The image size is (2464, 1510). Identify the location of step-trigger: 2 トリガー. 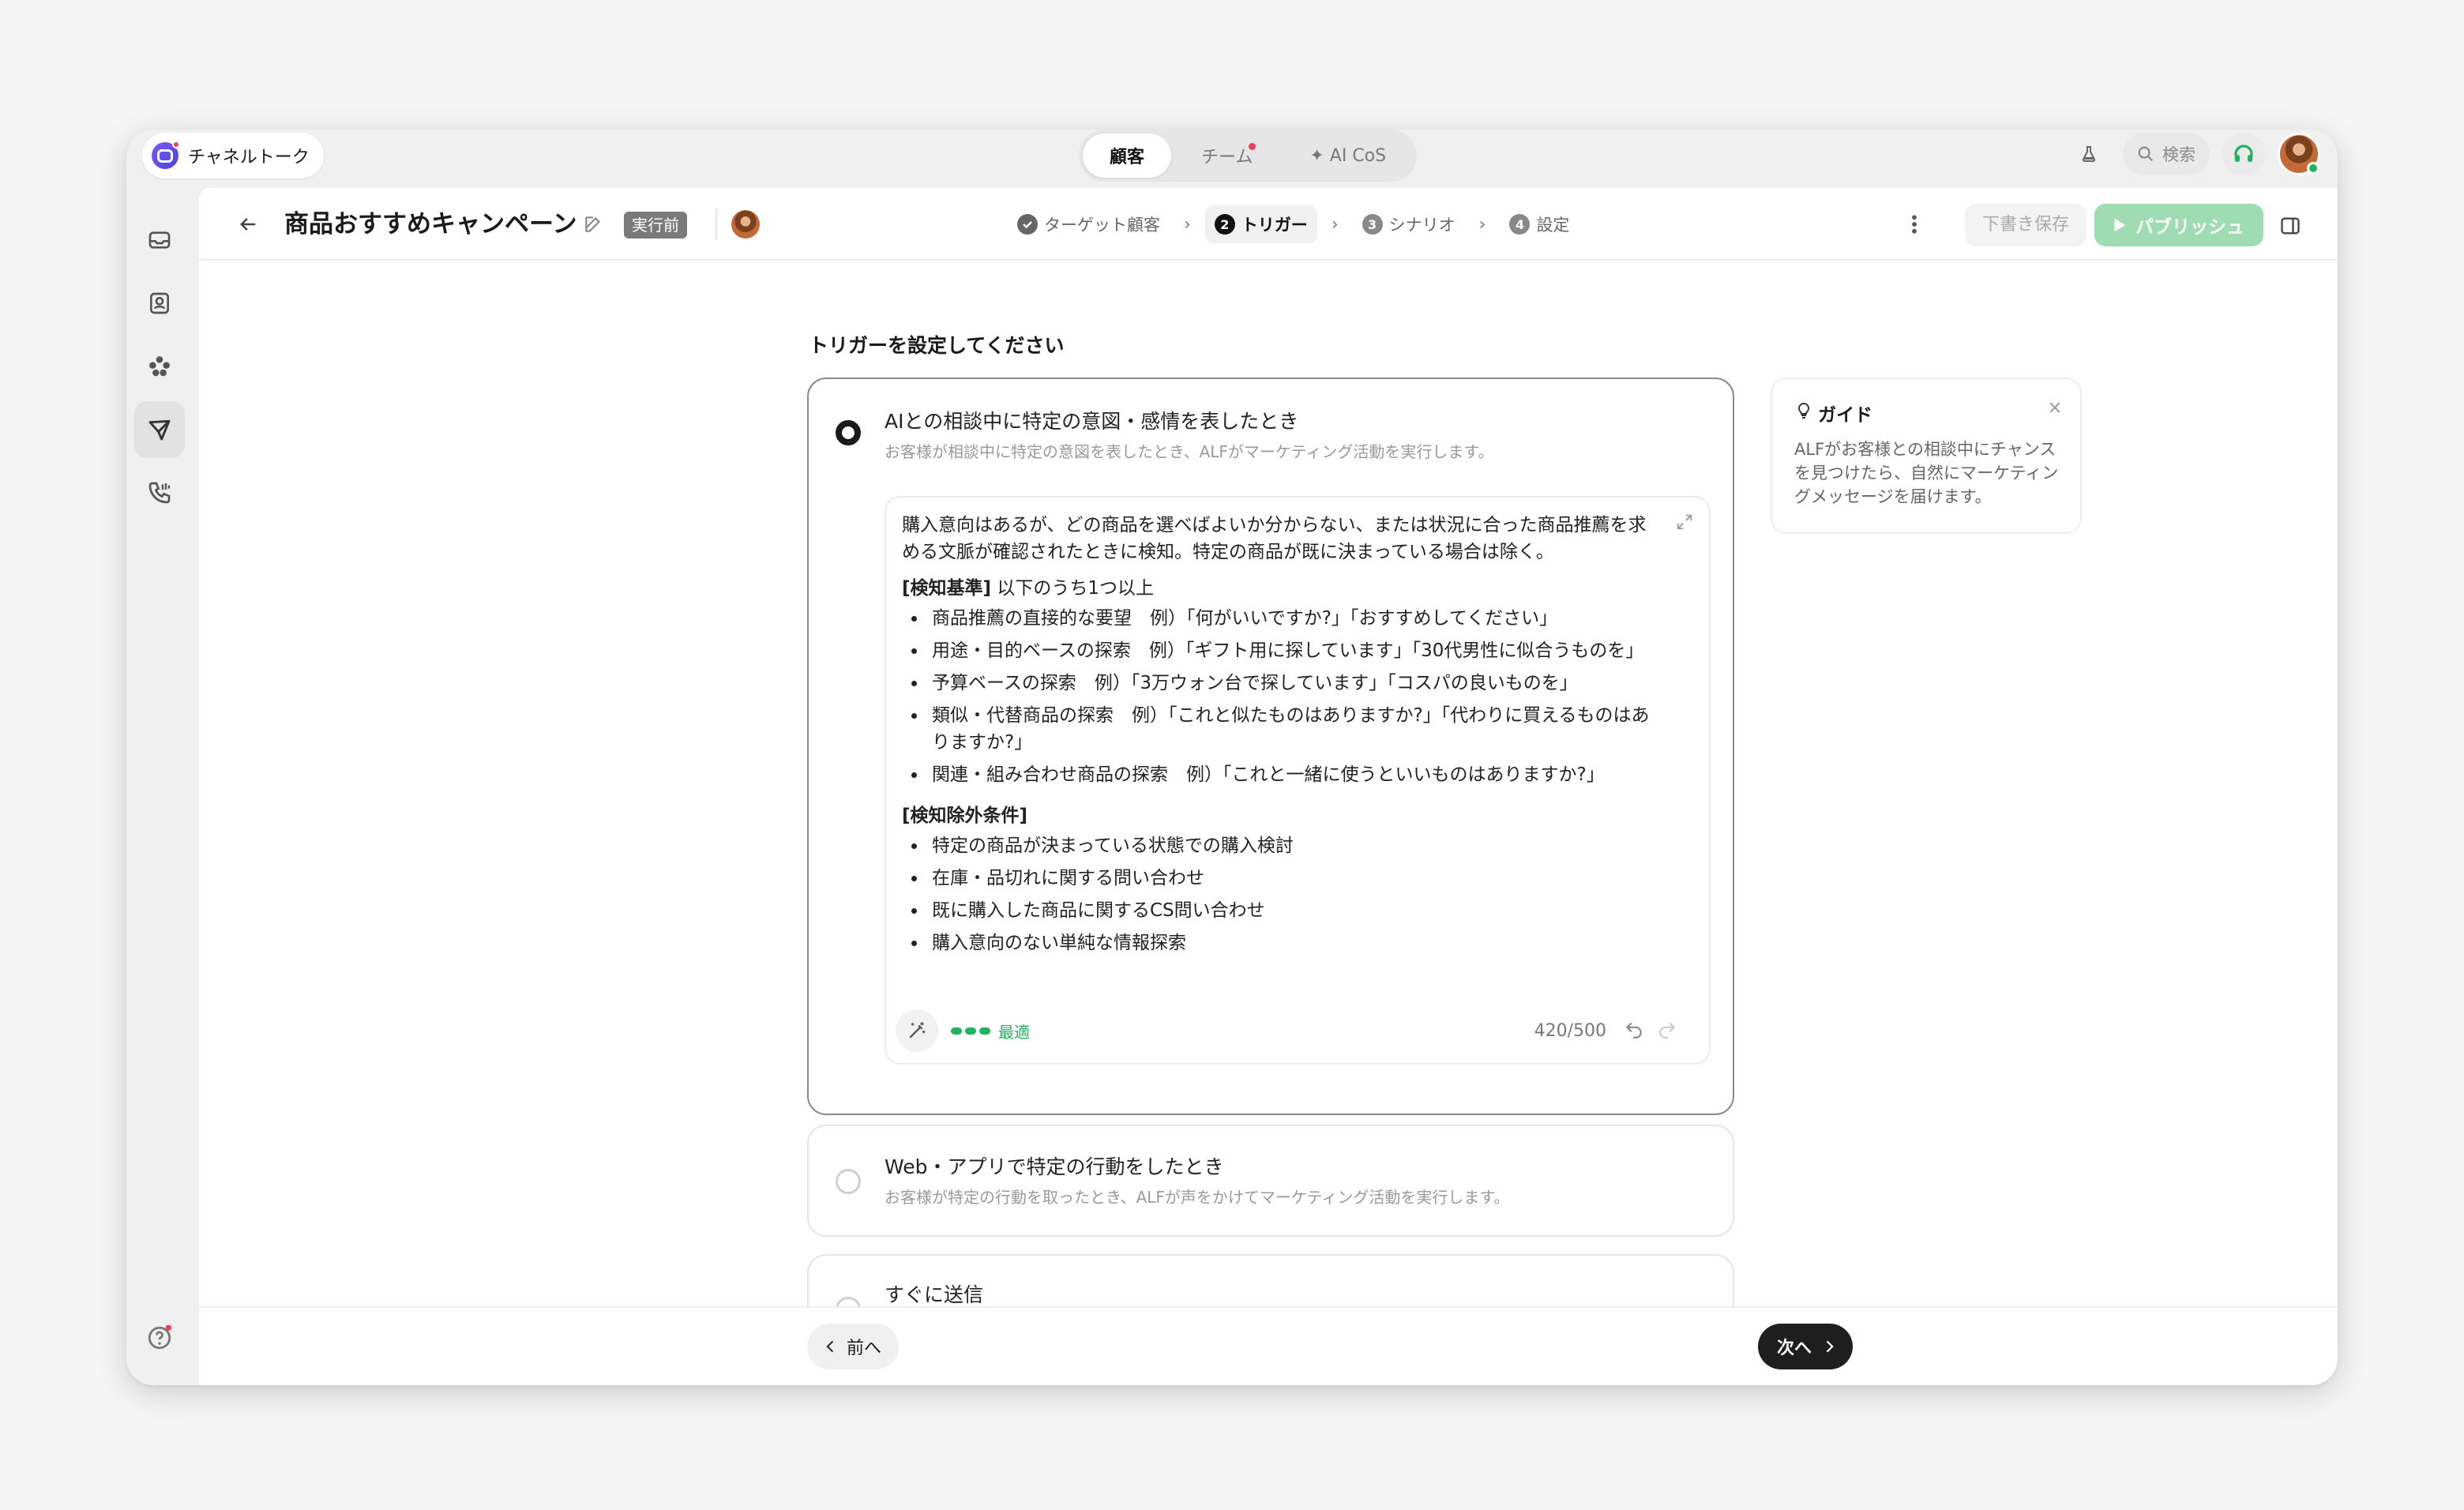
(1260, 224).